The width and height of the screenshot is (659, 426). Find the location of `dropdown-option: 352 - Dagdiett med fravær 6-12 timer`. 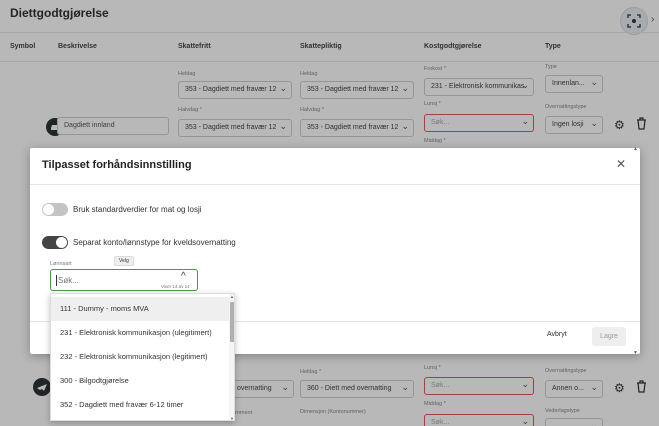

dropdown-option: 352 - Dagdiett med fravær 6-12 timer is located at coordinates (140, 405).